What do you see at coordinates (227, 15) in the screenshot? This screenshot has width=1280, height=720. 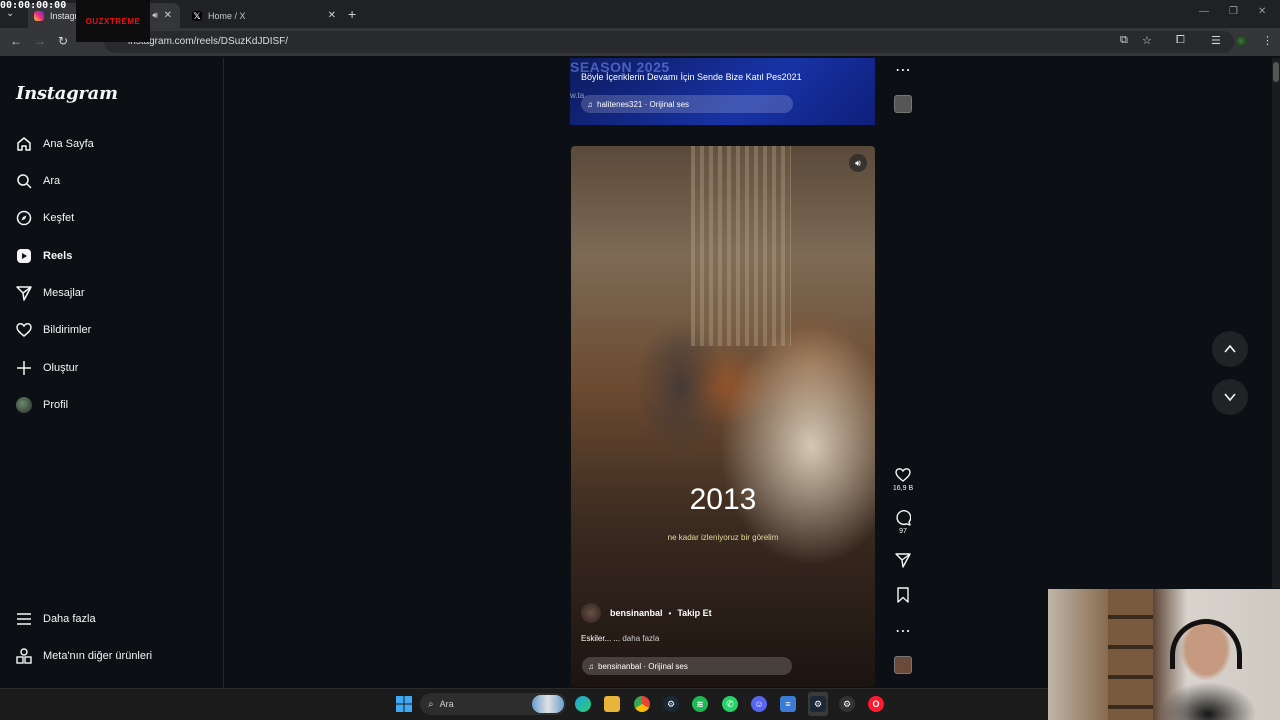 I see `tab-title: Home / X` at bounding box center [227, 15].